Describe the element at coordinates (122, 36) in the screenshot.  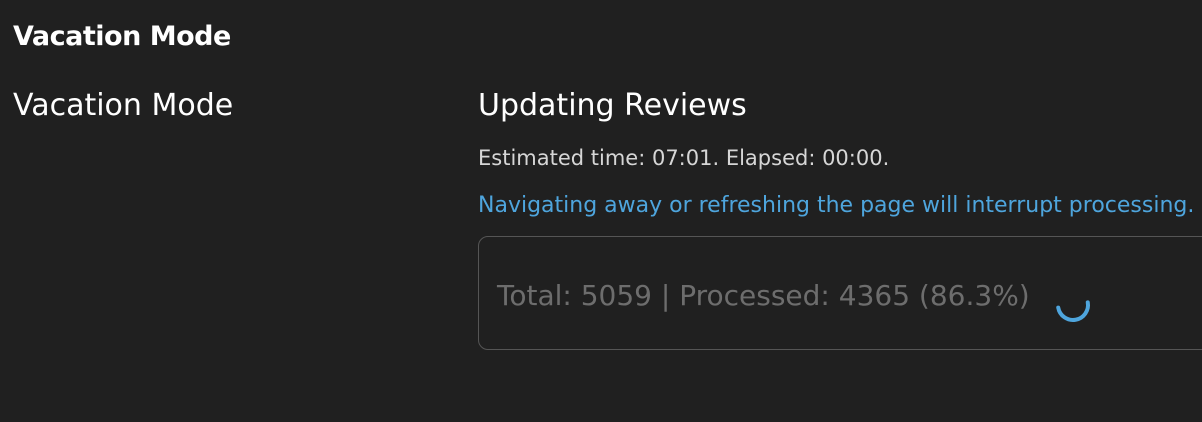
I see `section-header: Vacation Mode` at that location.